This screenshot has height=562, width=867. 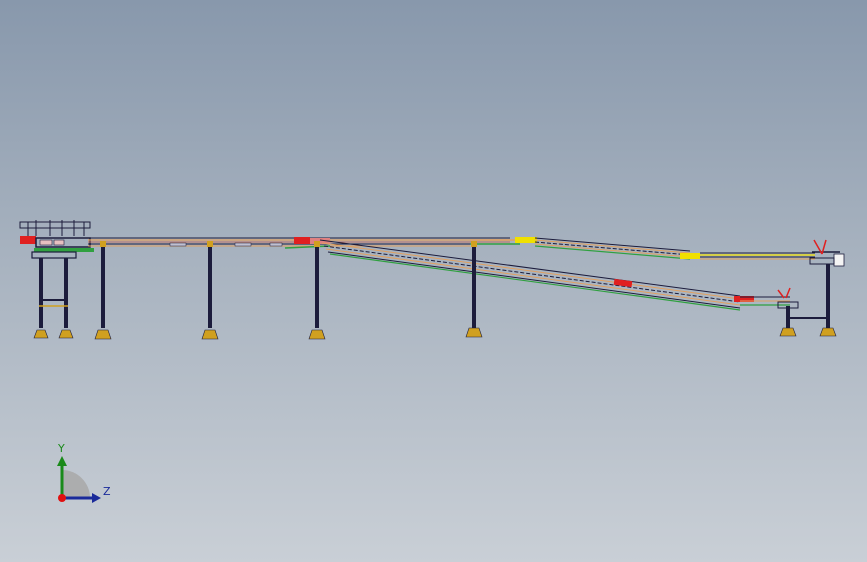 I want to click on y-axis-arrowhead, so click(x=62, y=461).